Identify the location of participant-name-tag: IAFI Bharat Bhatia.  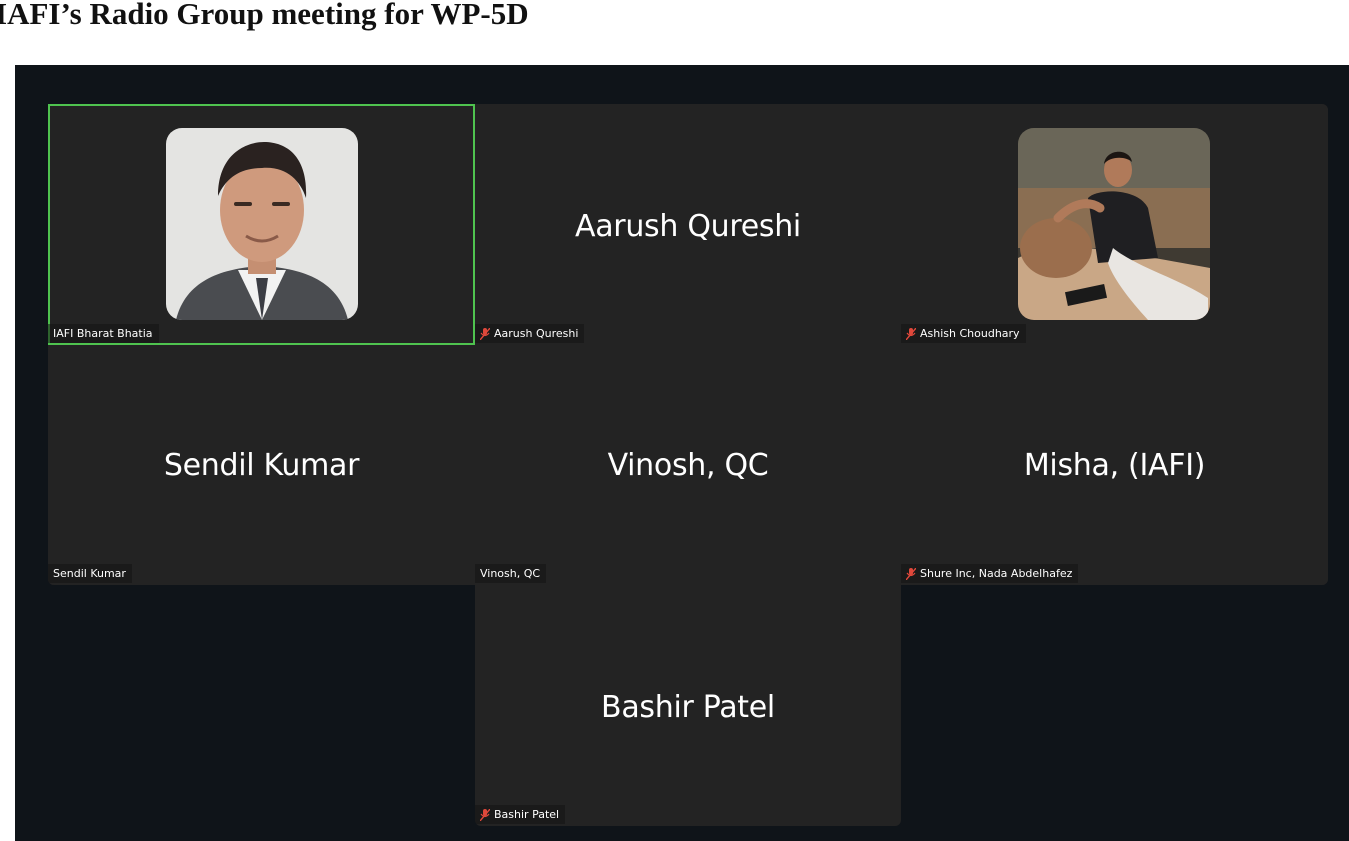
(103, 333).